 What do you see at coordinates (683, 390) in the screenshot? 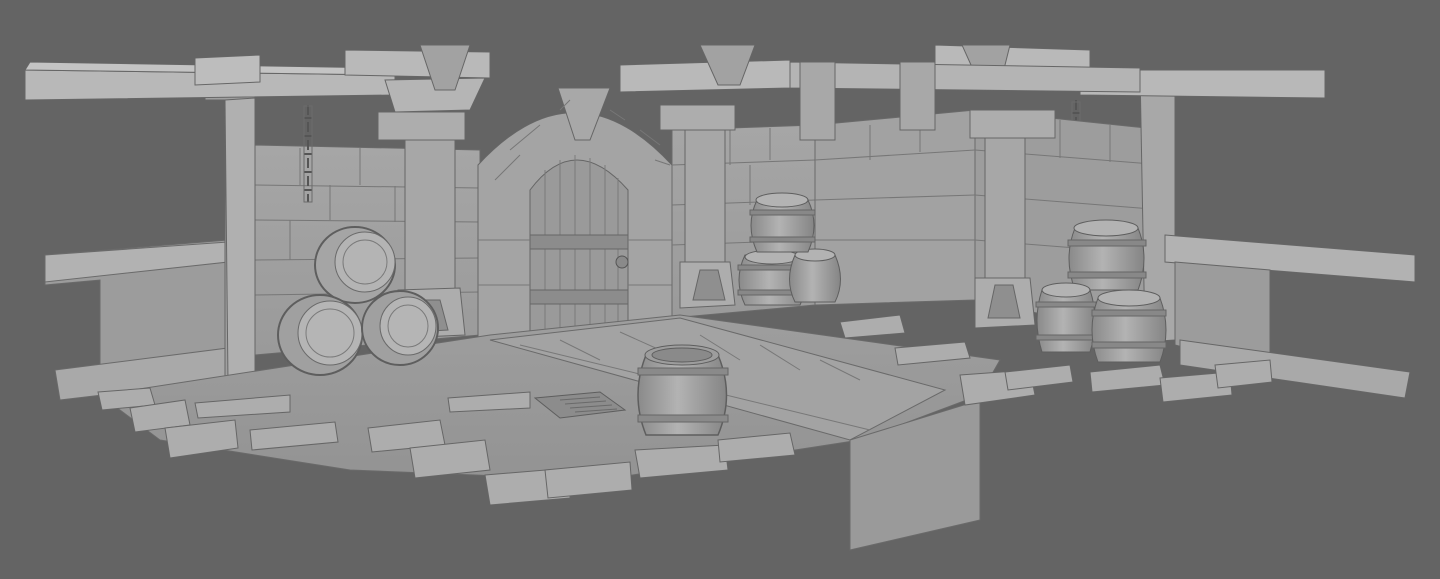
I see `barrel-floor-center` at bounding box center [683, 390].